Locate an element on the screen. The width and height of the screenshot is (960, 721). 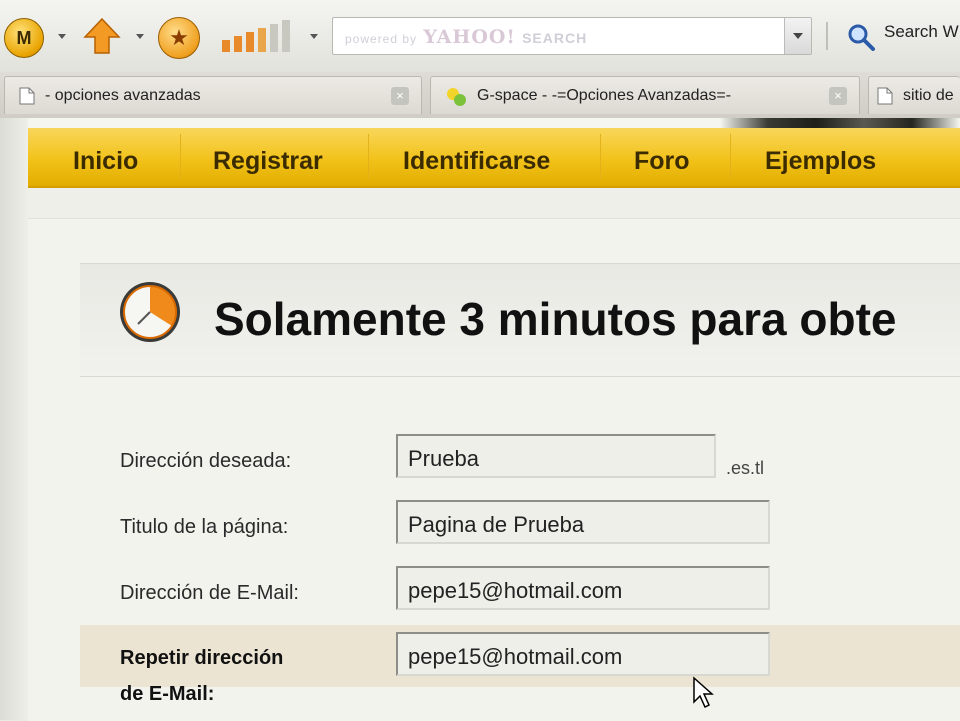
clock-icon is located at coordinates (150, 312).